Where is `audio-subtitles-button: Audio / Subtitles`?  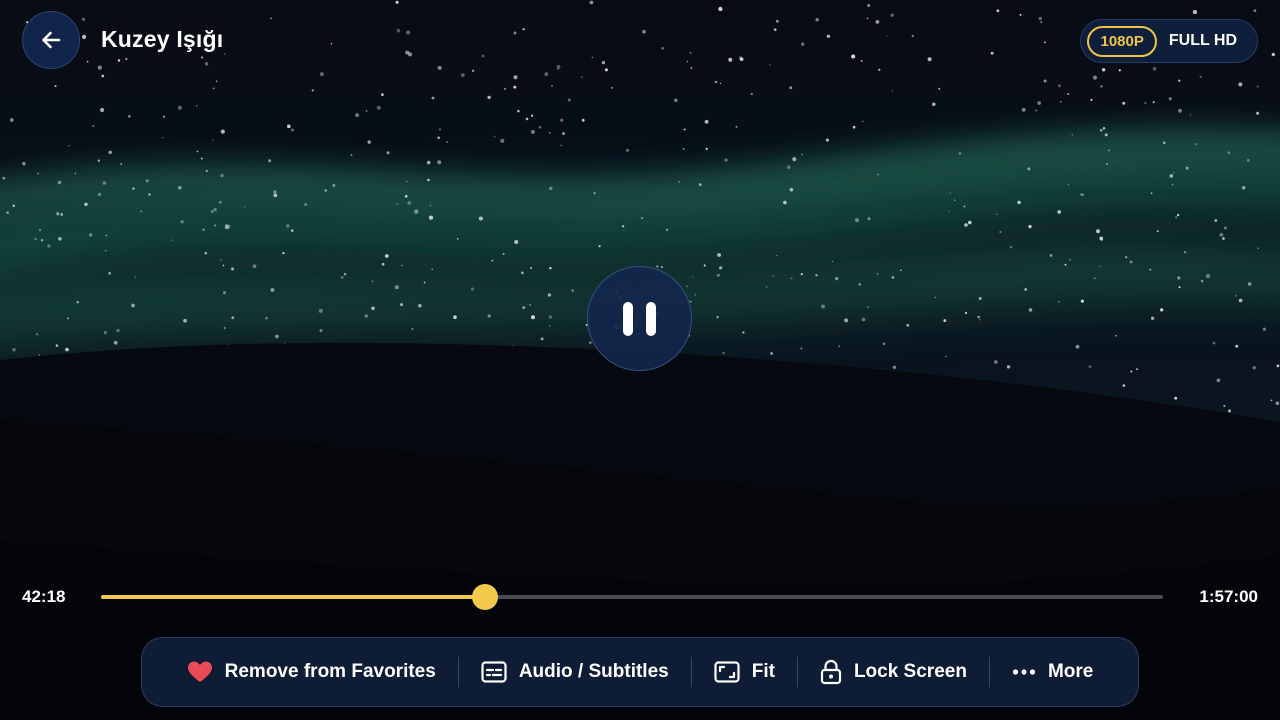
audio-subtitles-button: Audio / Subtitles is located at coordinates (575, 672).